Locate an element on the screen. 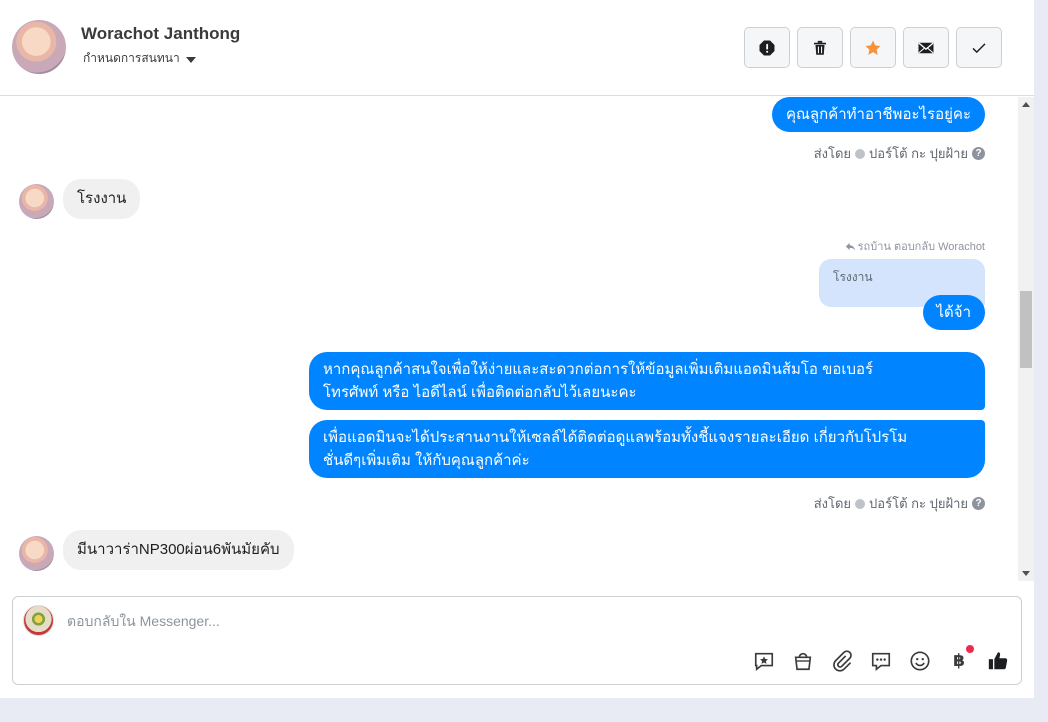 The width and height of the screenshot is (1048, 722). baht-icon: ฿ is located at coordinates (959, 660).